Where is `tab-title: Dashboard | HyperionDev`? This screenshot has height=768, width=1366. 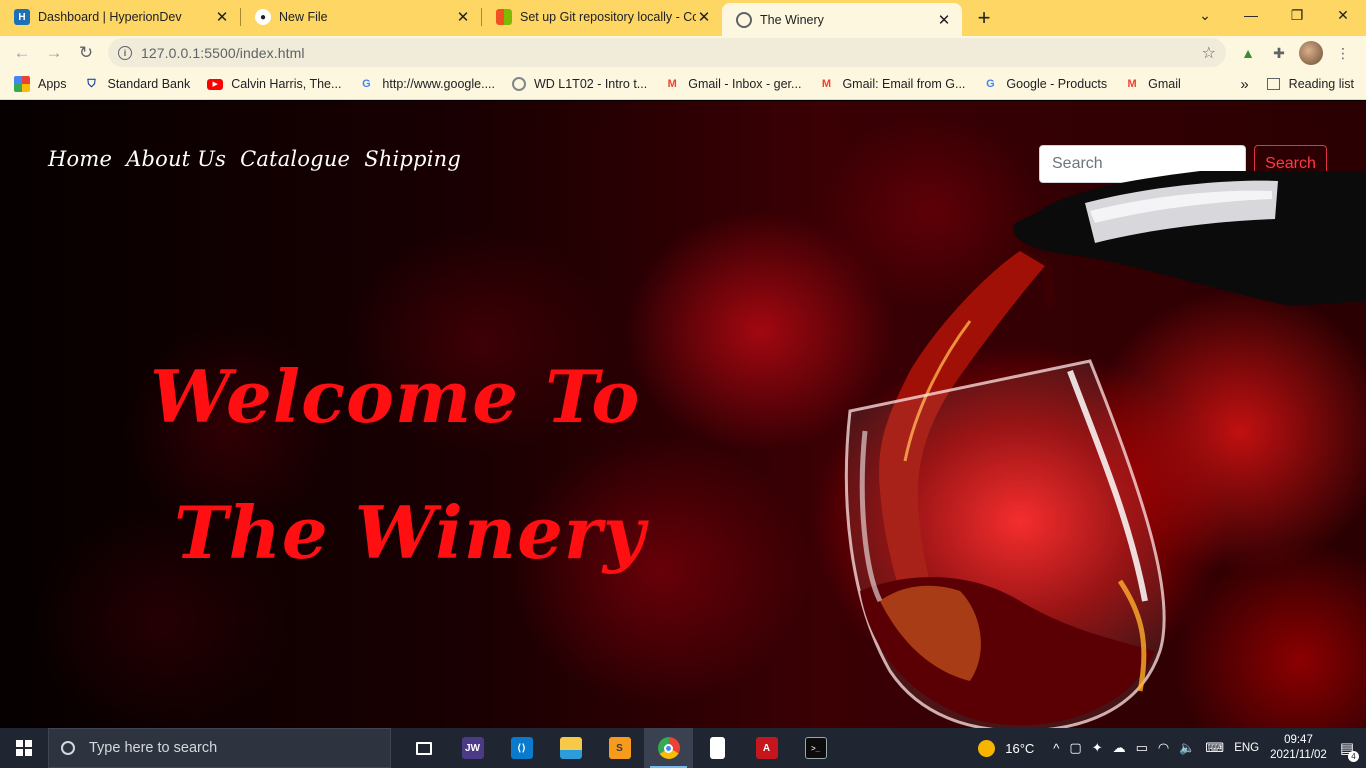
tab-title: Dashboard | HyperionDev is located at coordinates (110, 17).